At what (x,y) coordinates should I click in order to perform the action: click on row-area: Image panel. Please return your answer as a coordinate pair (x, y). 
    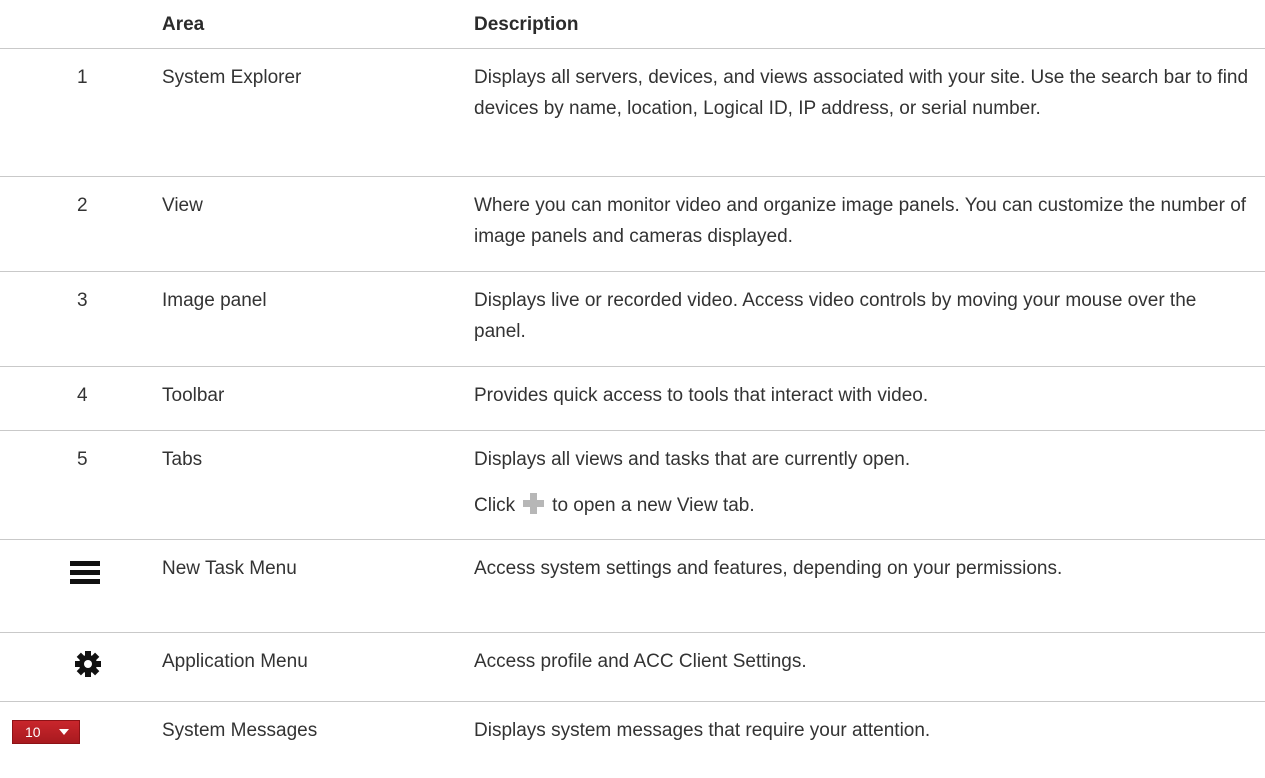
    Looking at the image, I should click on (214, 300).